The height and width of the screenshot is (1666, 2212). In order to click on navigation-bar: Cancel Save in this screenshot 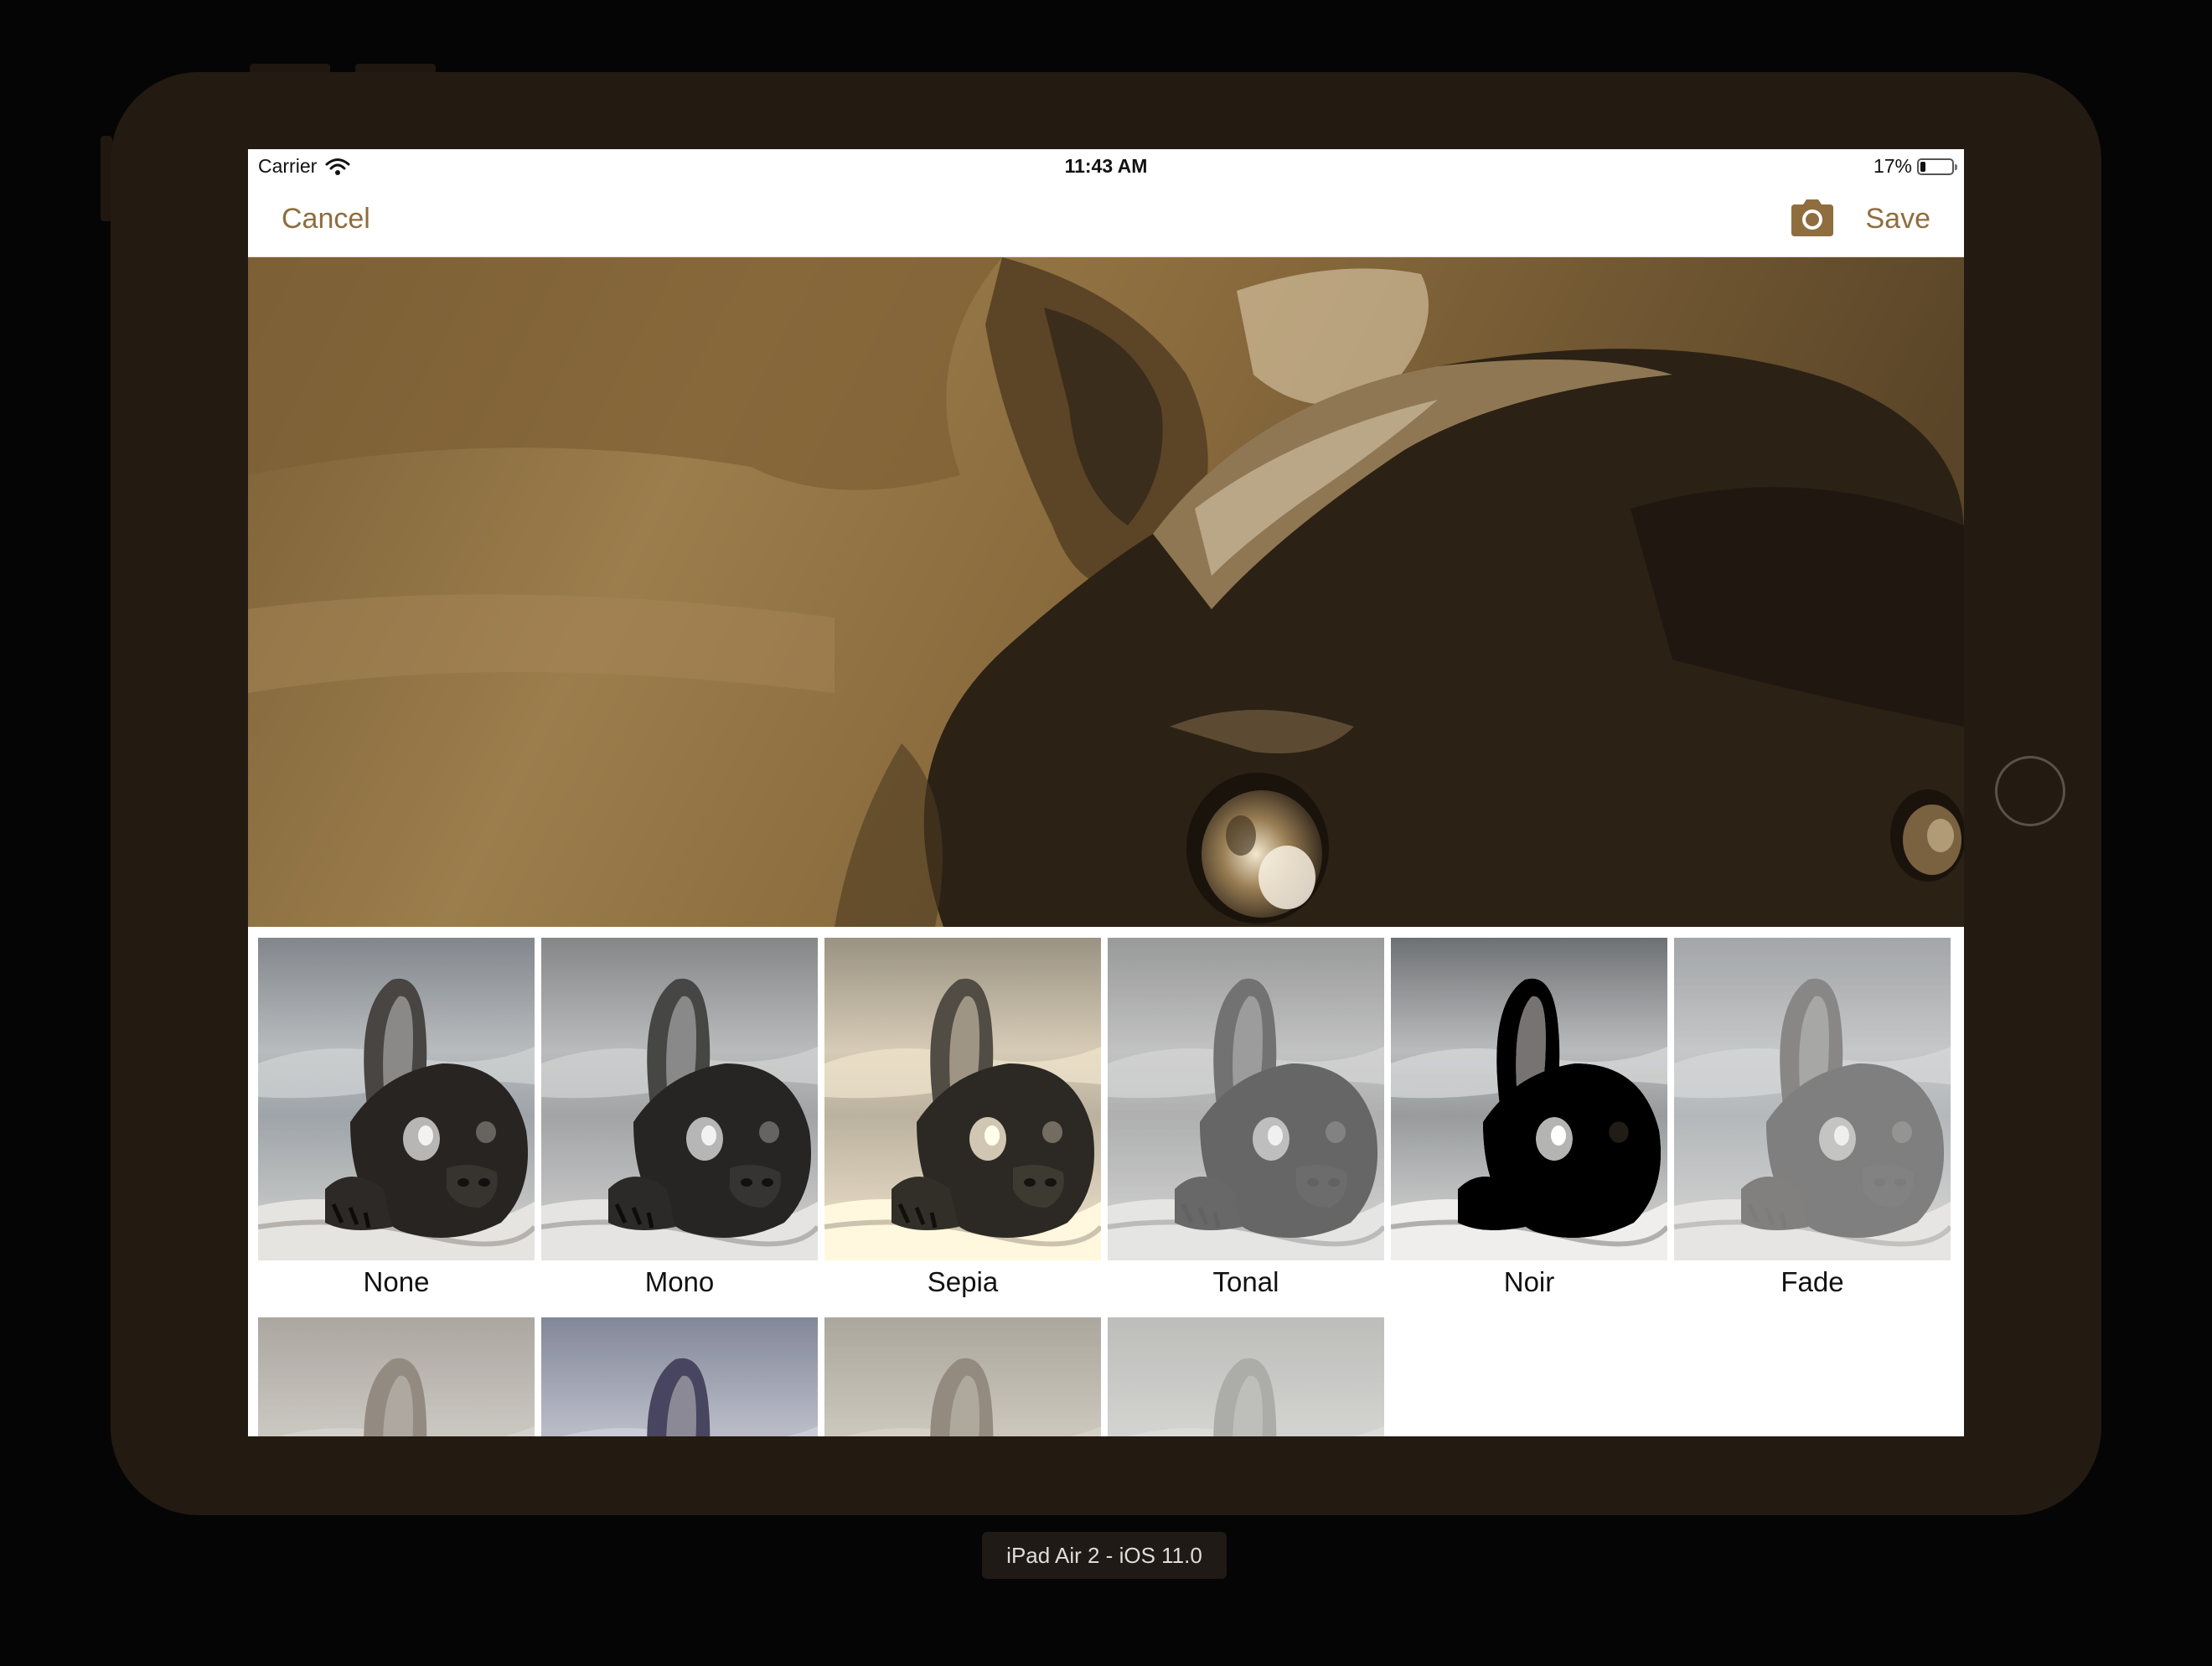, I will do `click(1106, 220)`.